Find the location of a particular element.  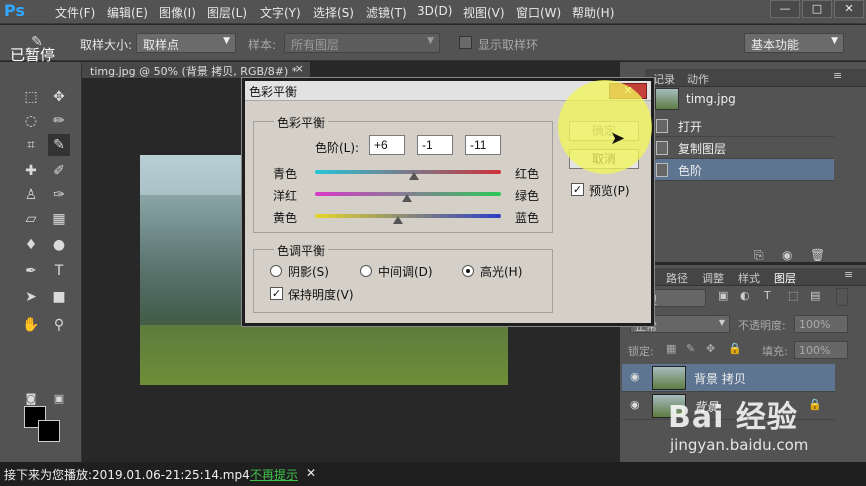

menu-filter: 滤镜(T) is located at coordinates (386, 12).